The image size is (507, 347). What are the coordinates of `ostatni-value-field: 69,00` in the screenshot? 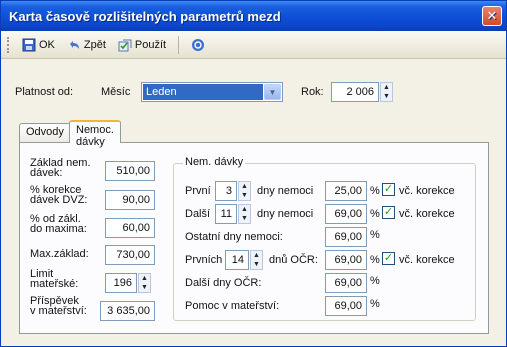 It's located at (346, 237).